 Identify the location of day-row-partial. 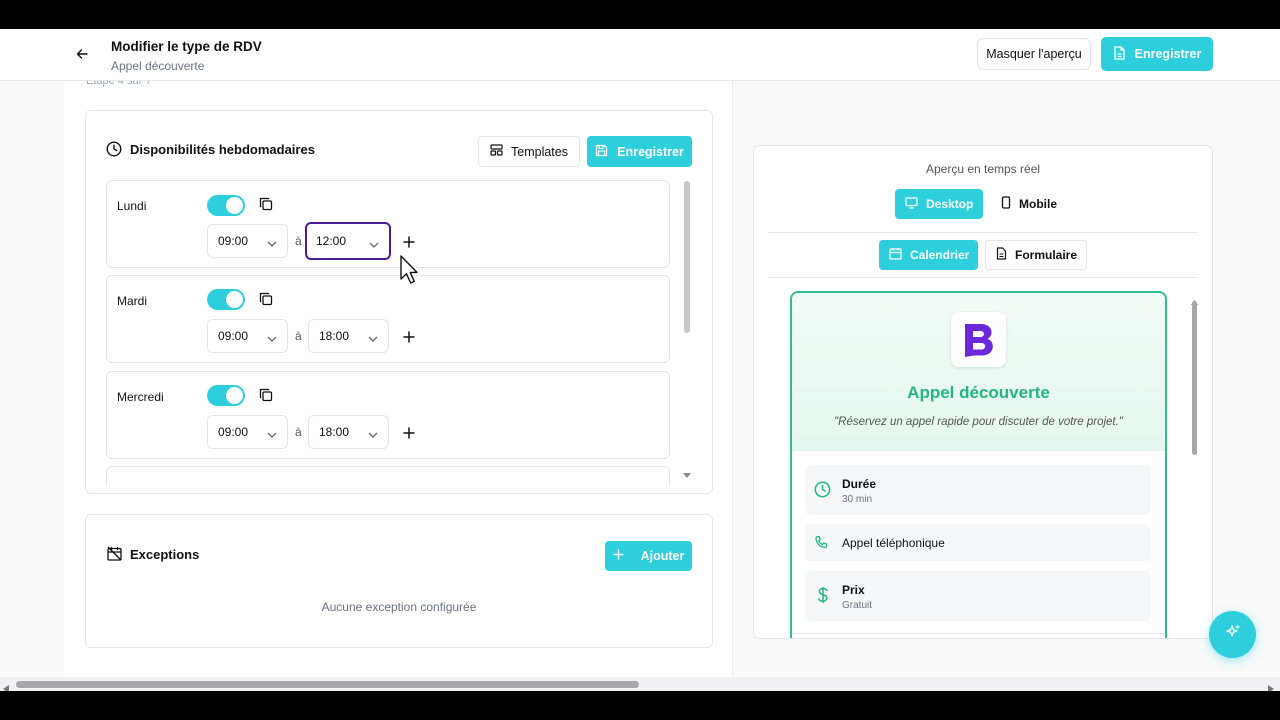
(388, 476).